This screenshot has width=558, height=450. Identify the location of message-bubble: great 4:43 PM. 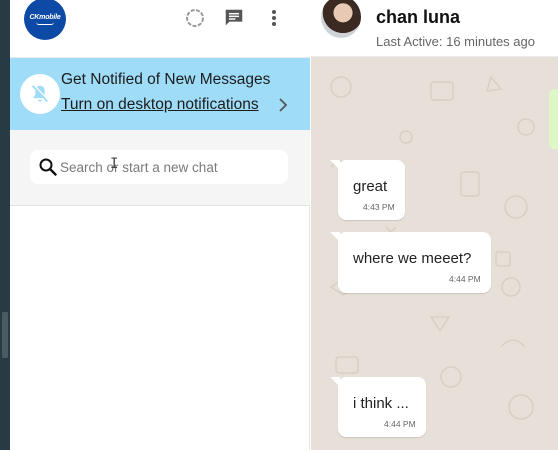
(367, 190).